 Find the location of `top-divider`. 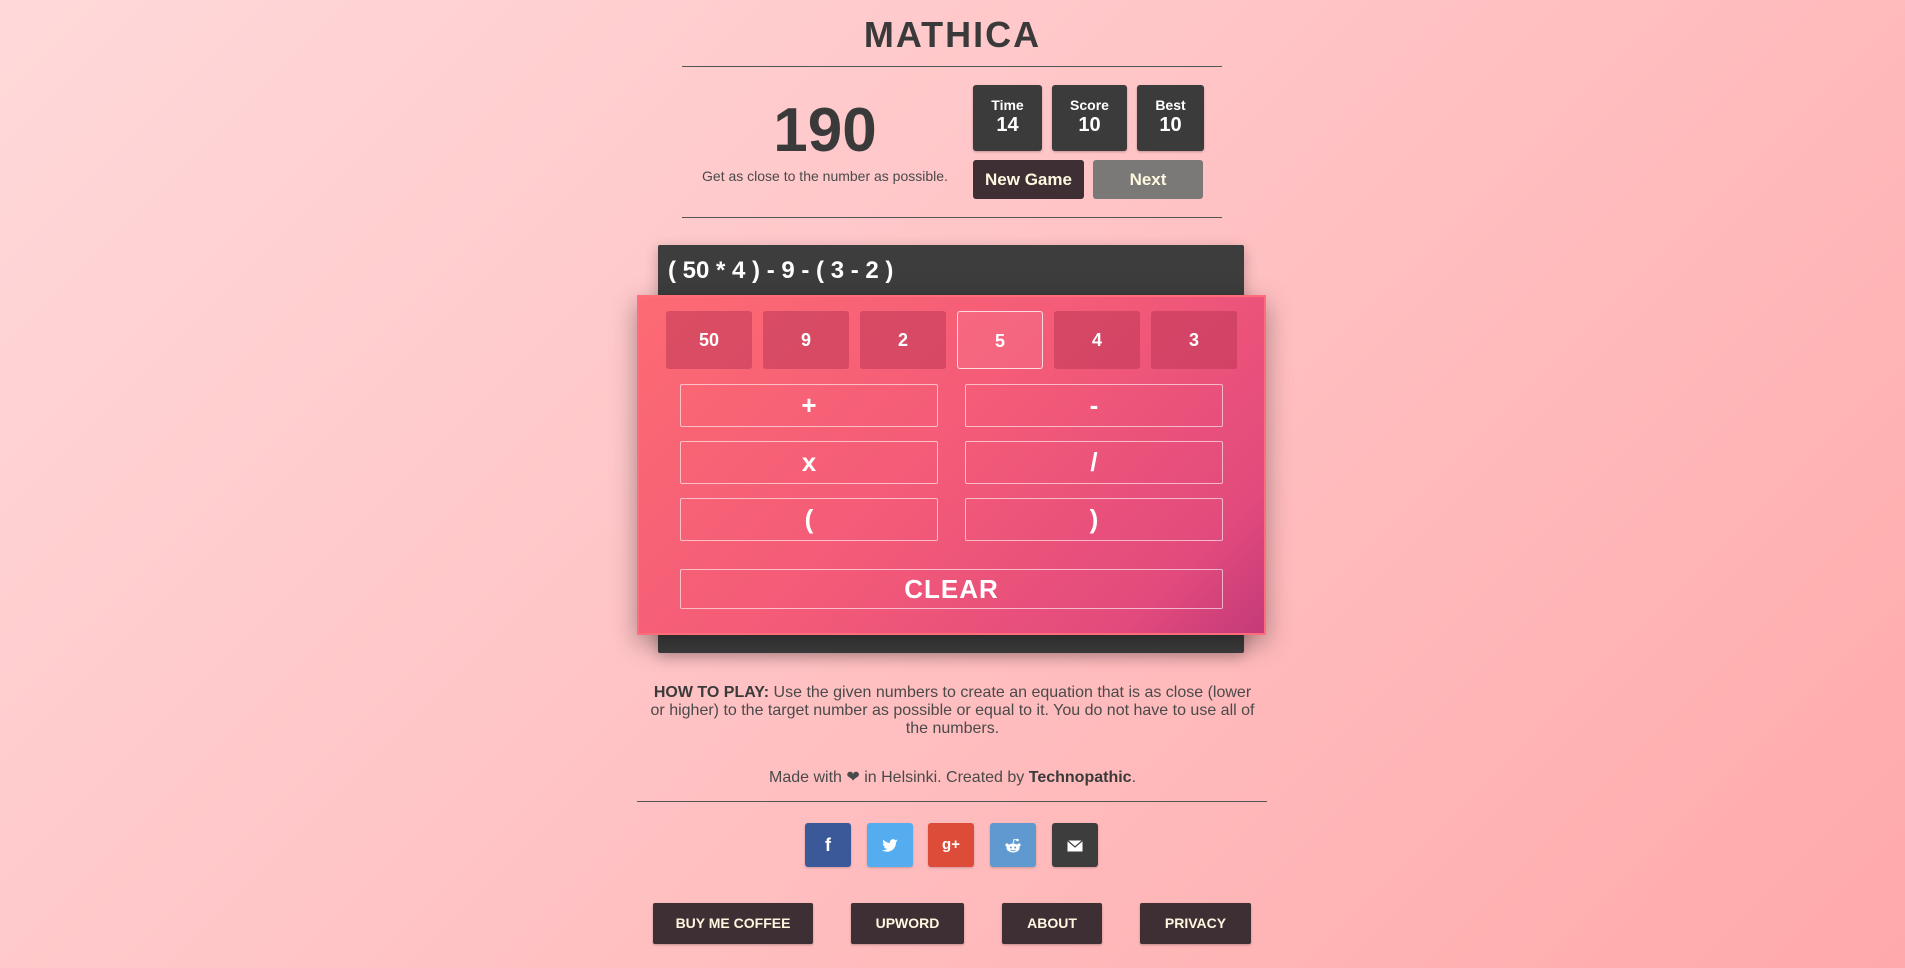

top-divider is located at coordinates (952, 66).